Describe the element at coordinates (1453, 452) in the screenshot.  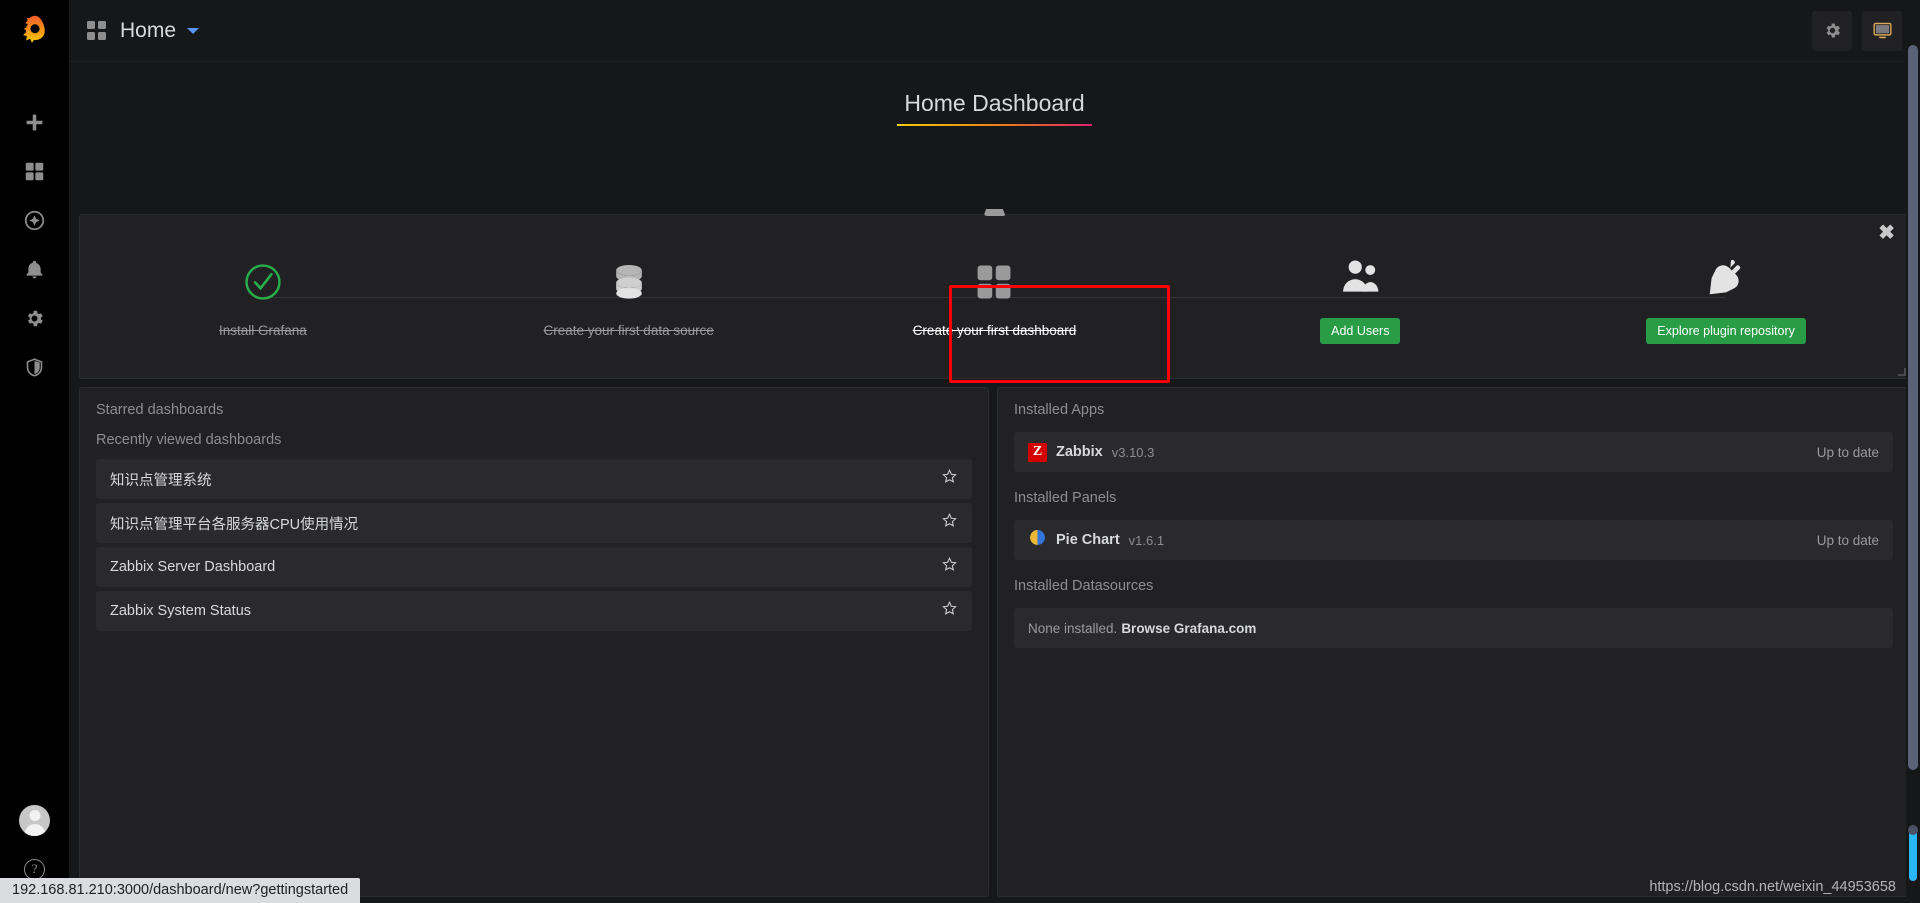
I see `installed-app-row: Z Zabbix v3.10.3 Up to date` at that location.